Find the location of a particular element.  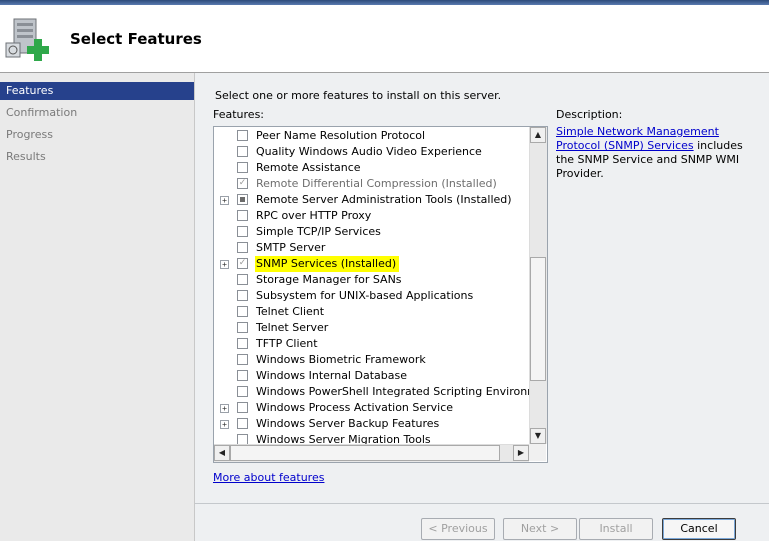

previous-button: < Previous is located at coordinates (458, 529).